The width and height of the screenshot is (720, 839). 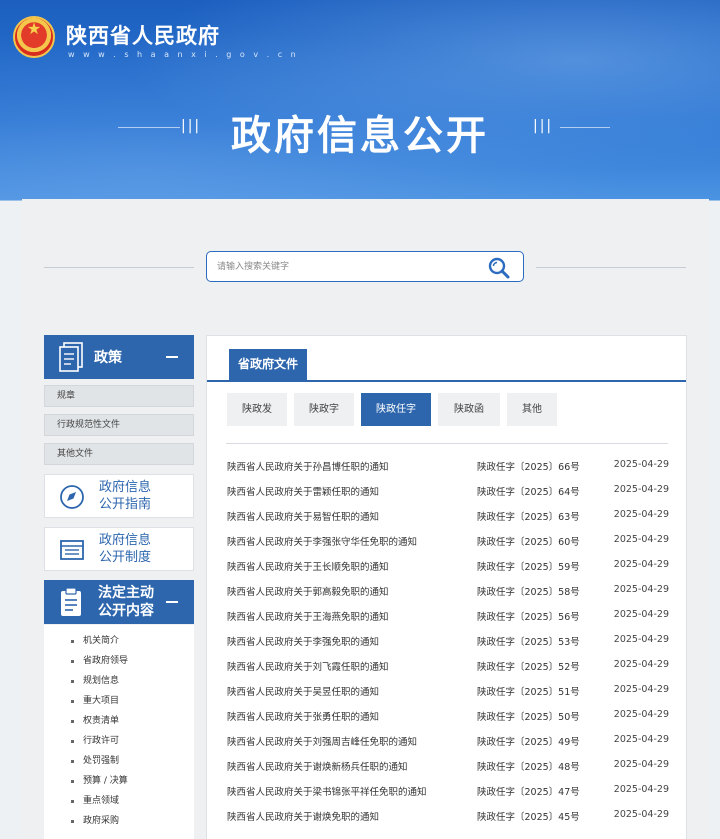 What do you see at coordinates (448, 621) in the screenshot?
I see `table-row: 陕西省人民政府关于王海燕免职的通知 陕政任字〔2025〕56号 2025-04-29` at bounding box center [448, 621].